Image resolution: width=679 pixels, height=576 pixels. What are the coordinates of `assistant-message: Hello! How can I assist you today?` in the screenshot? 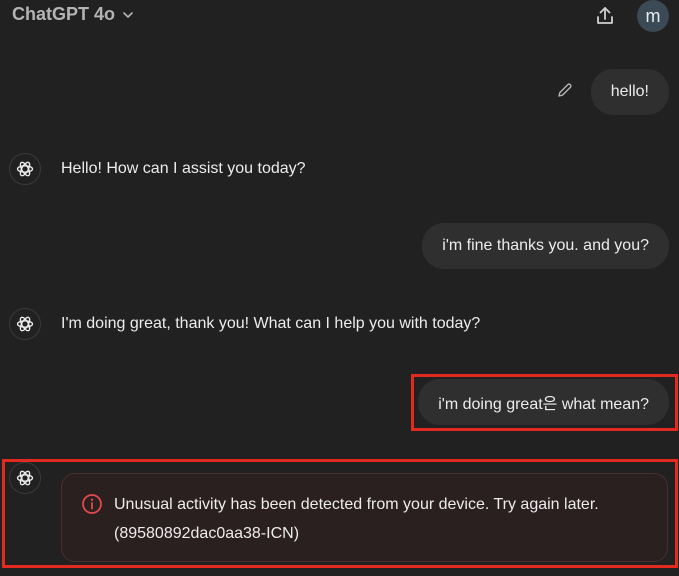 It's located at (183, 168).